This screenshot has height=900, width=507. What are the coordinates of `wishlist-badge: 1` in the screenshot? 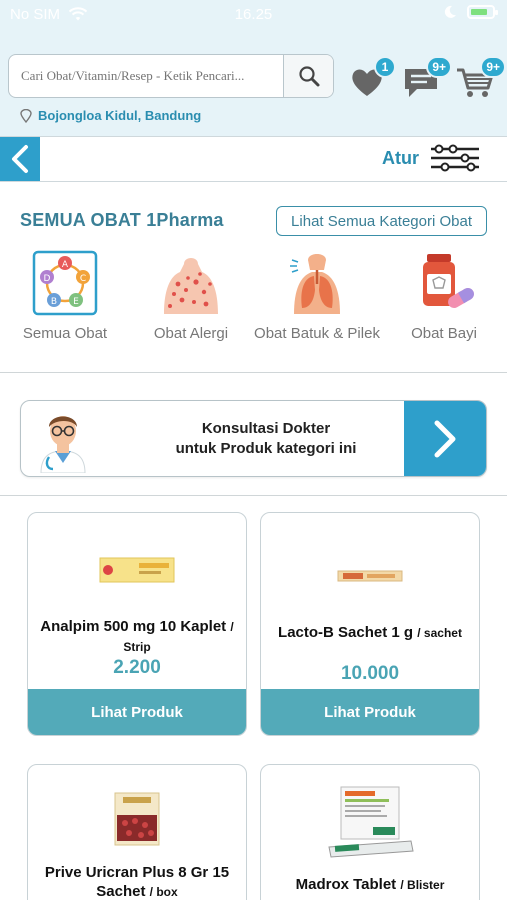 It's located at (385, 67).